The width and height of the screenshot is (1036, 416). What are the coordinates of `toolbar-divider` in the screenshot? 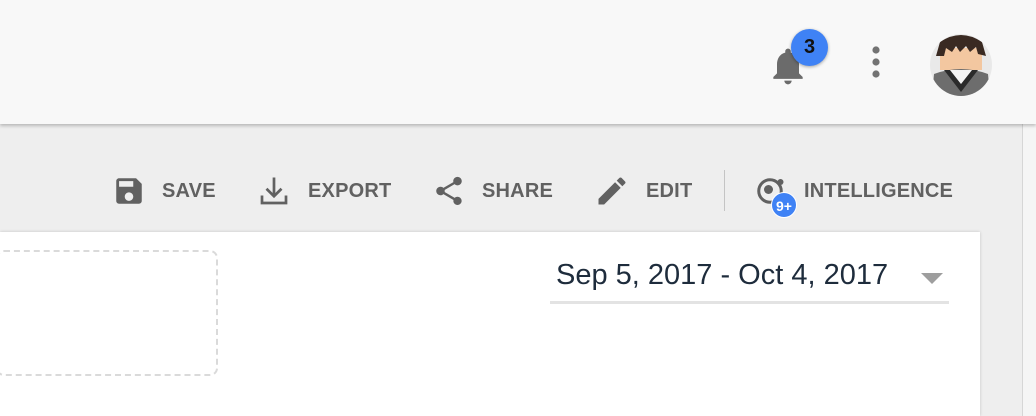 It's located at (724, 190).